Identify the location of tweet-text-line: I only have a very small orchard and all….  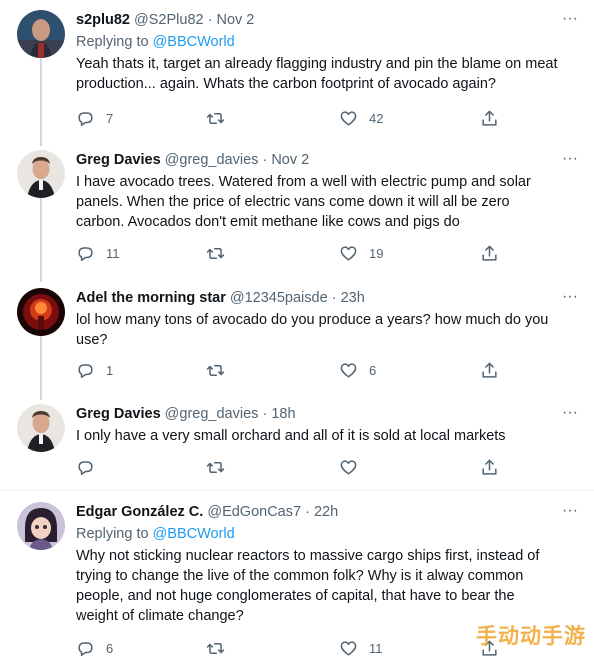
(291, 436).